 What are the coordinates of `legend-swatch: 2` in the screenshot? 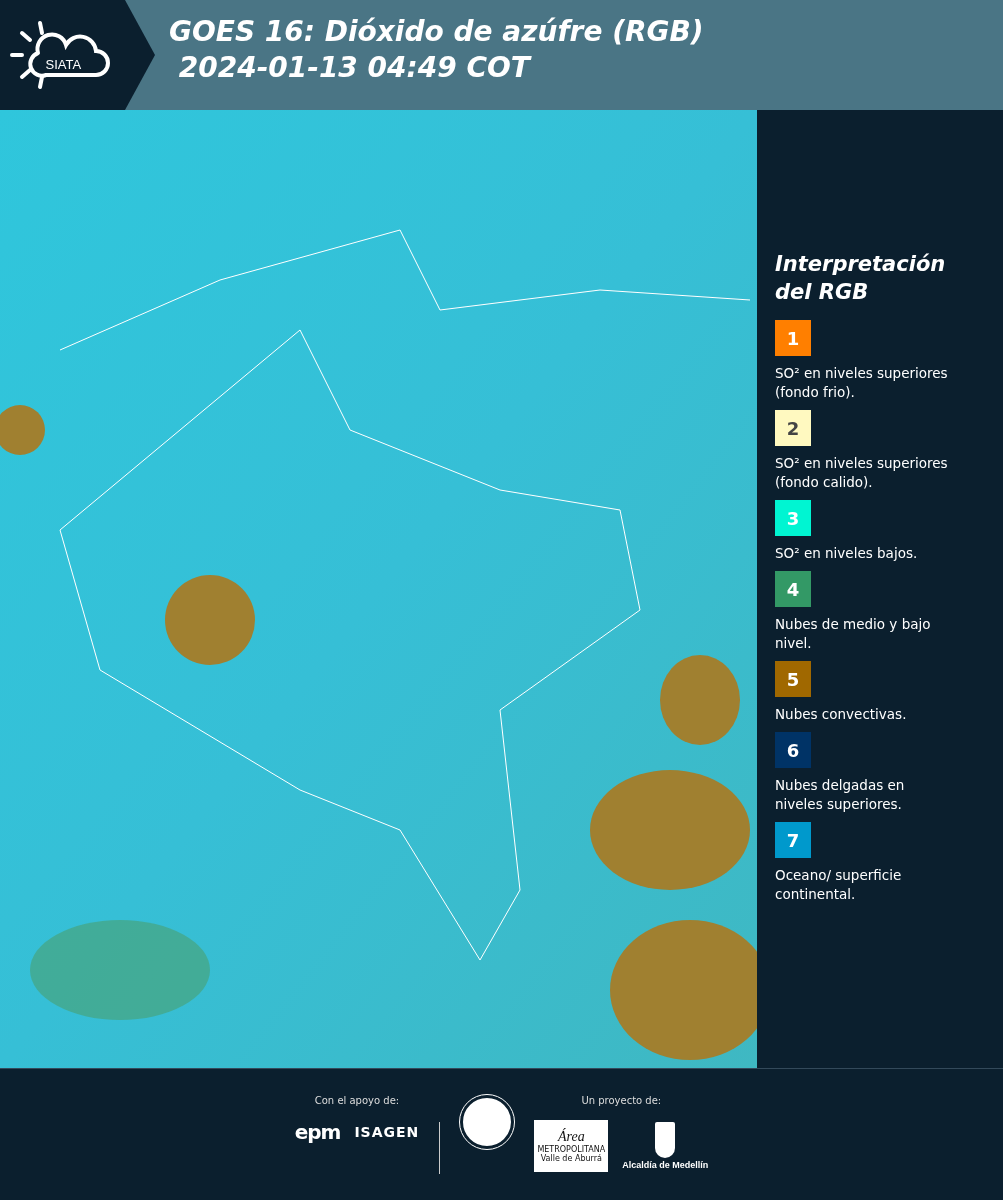 It's located at (793, 428).